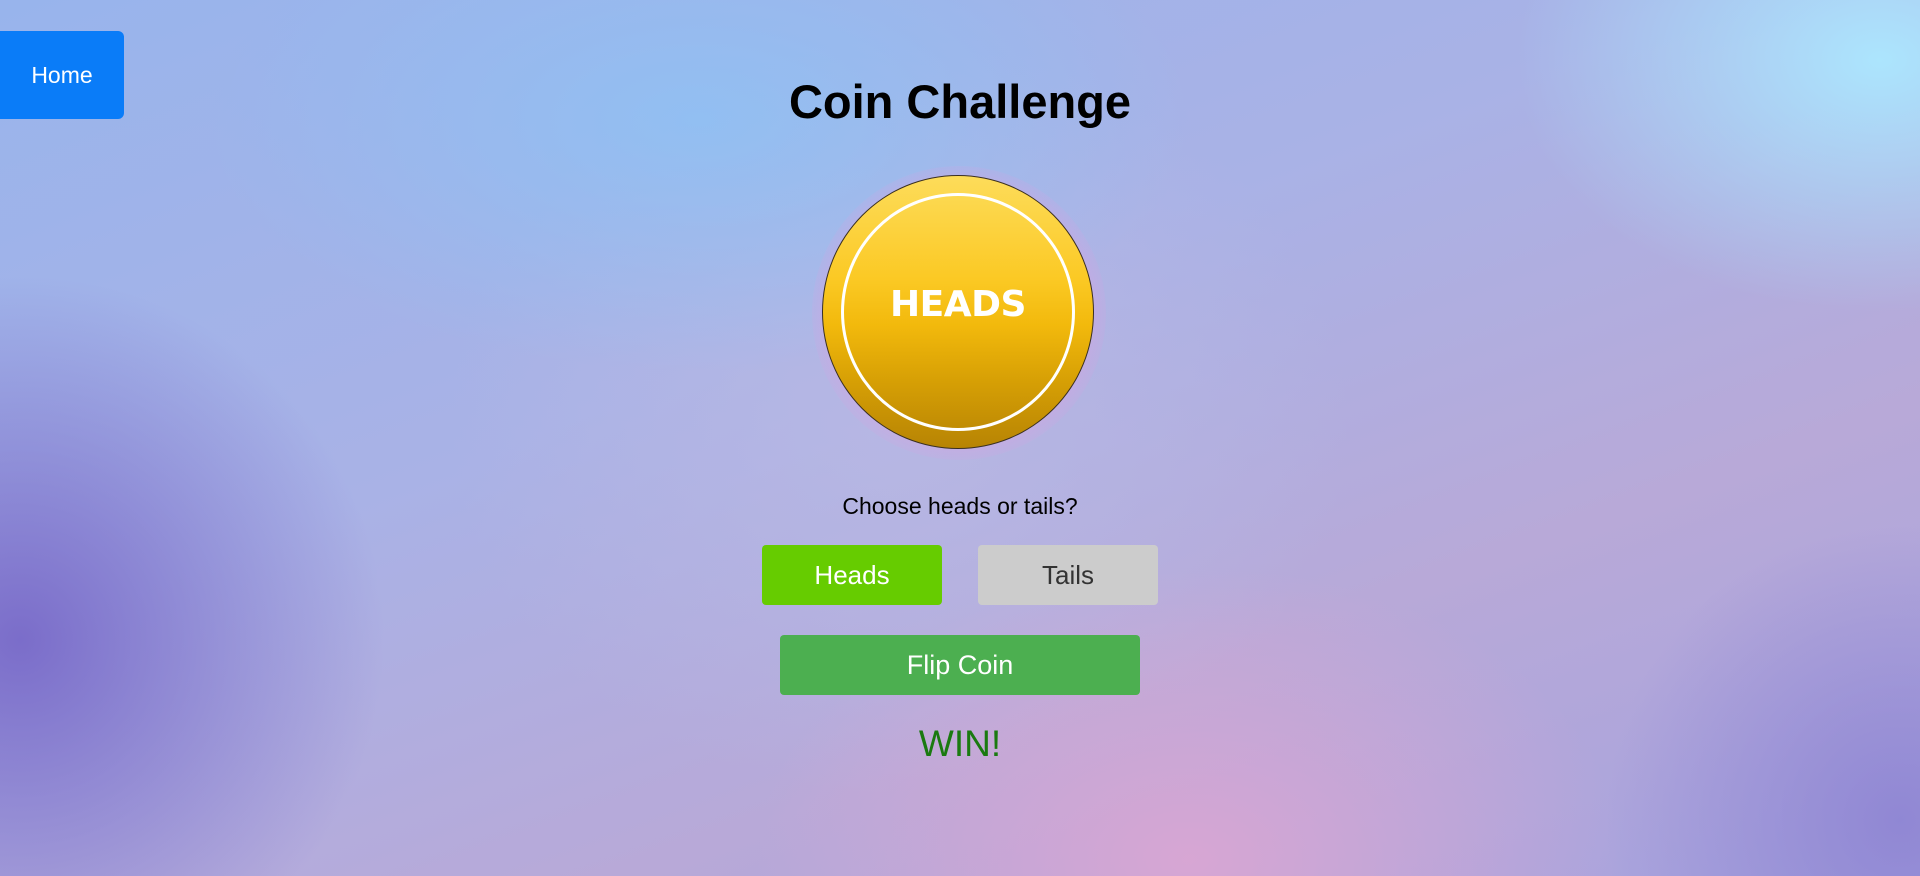 Image resolution: width=1920 pixels, height=876 pixels. Describe the element at coordinates (958, 304) in the screenshot. I see `coin-face-label: HEADS` at that location.